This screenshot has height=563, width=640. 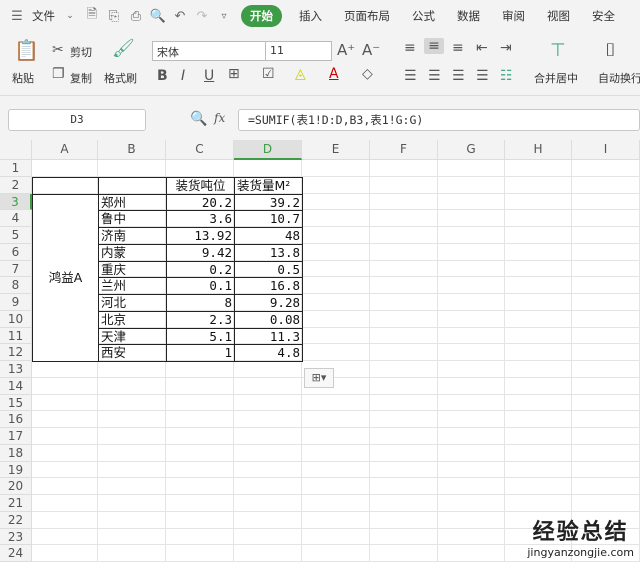 I want to click on cell-A2, so click(x=65, y=185).